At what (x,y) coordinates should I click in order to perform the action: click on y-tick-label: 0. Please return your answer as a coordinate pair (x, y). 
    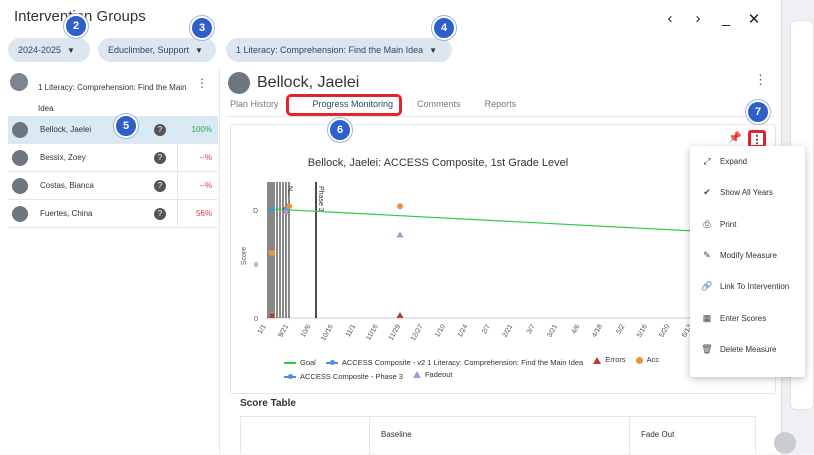
    Looking at the image, I should click on (256, 319).